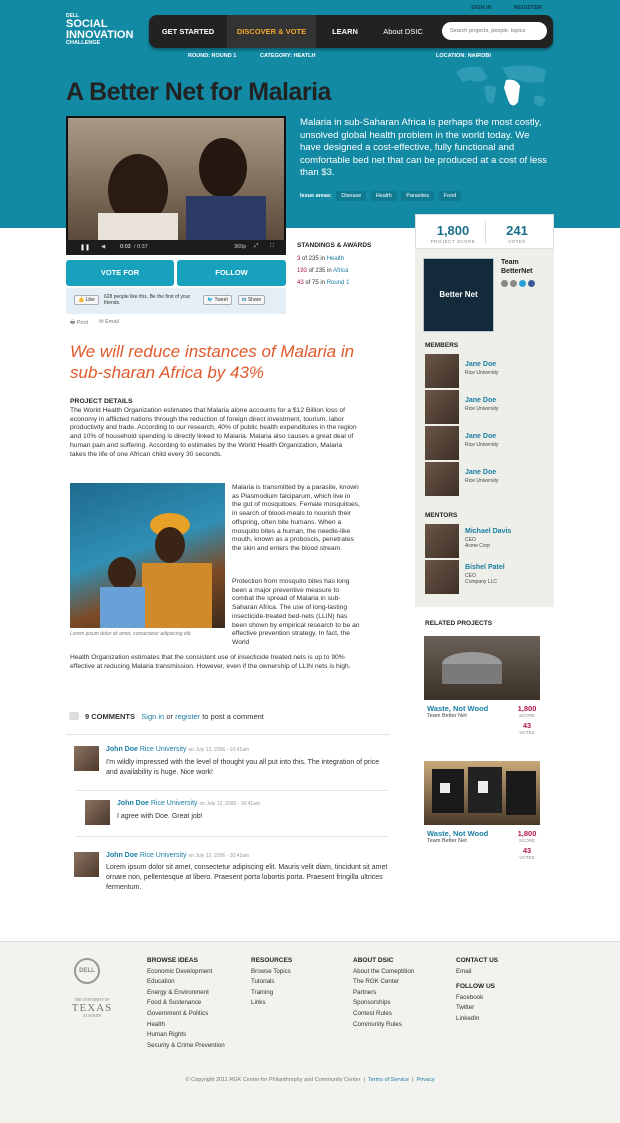 The image size is (620, 1123). I want to click on video-player: ❚❚ ◀ 0:03 / 0:37 360p ⤢ ⛶, so click(176, 185).